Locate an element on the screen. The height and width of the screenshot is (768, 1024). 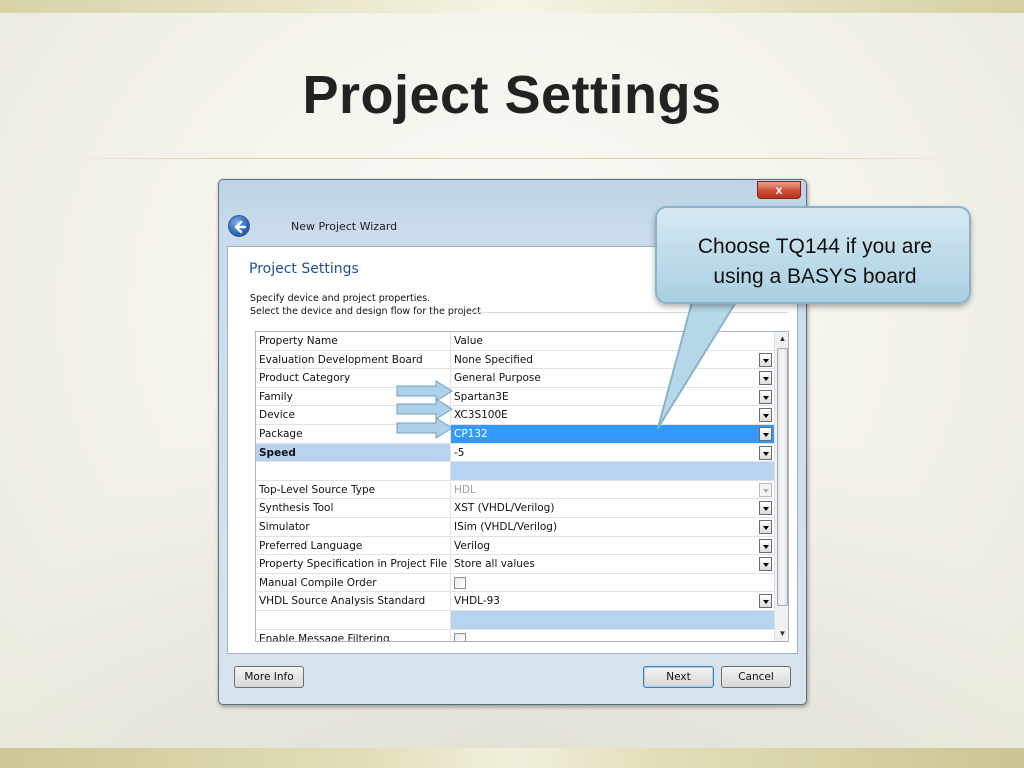
property-value-dropdown: XST (VHDL/Verilog) is located at coordinates (612, 508).